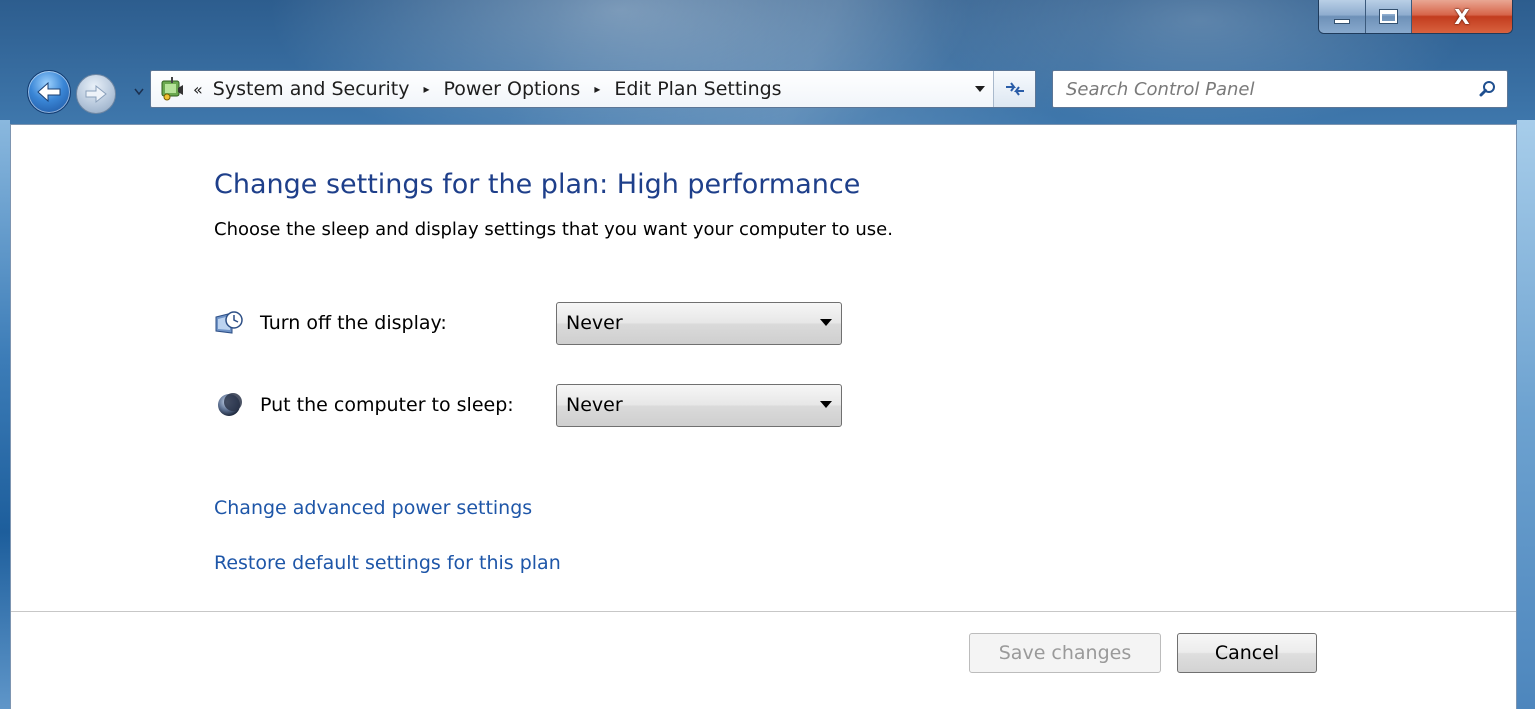 The width and height of the screenshot is (1535, 709). I want to click on setting-row-display: Turn off the display: Never, so click(528, 323).